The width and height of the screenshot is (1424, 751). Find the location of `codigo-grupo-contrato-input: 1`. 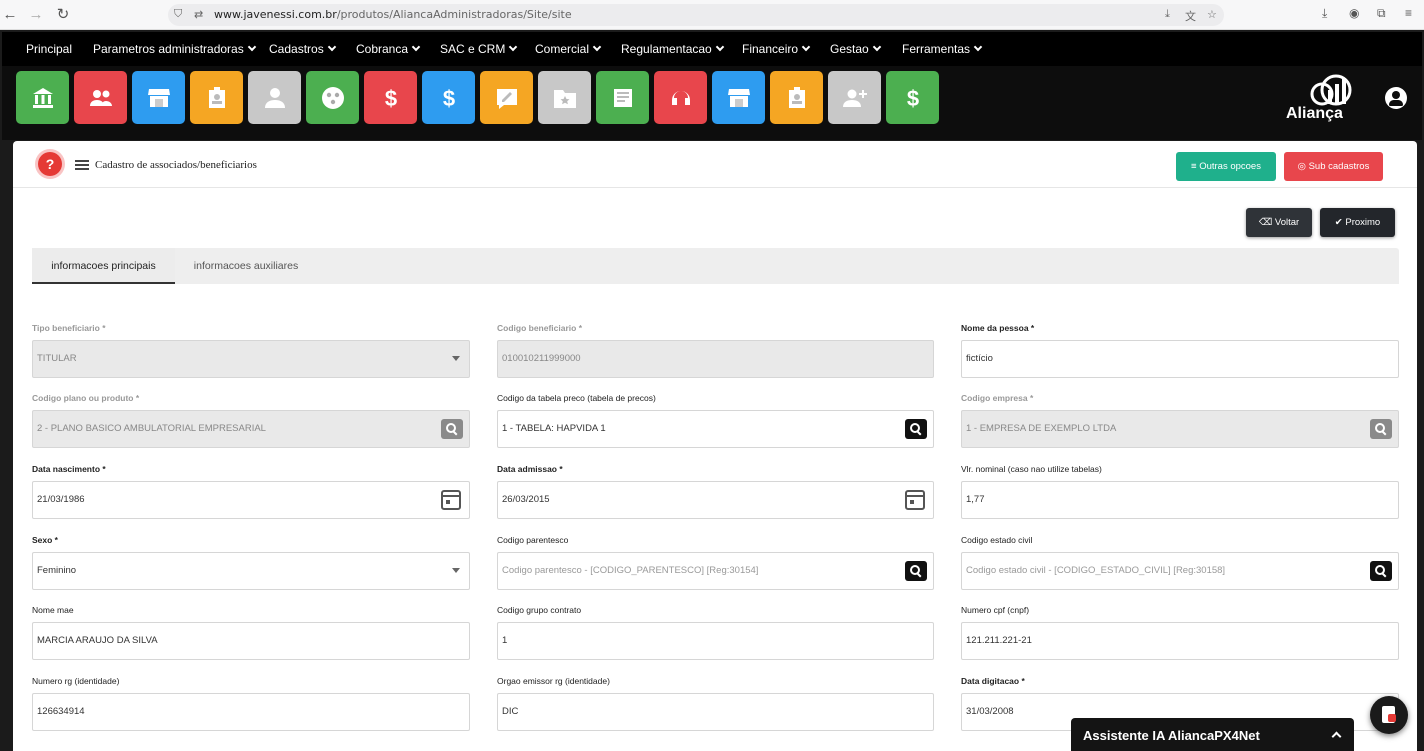

codigo-grupo-contrato-input: 1 is located at coordinates (715, 641).